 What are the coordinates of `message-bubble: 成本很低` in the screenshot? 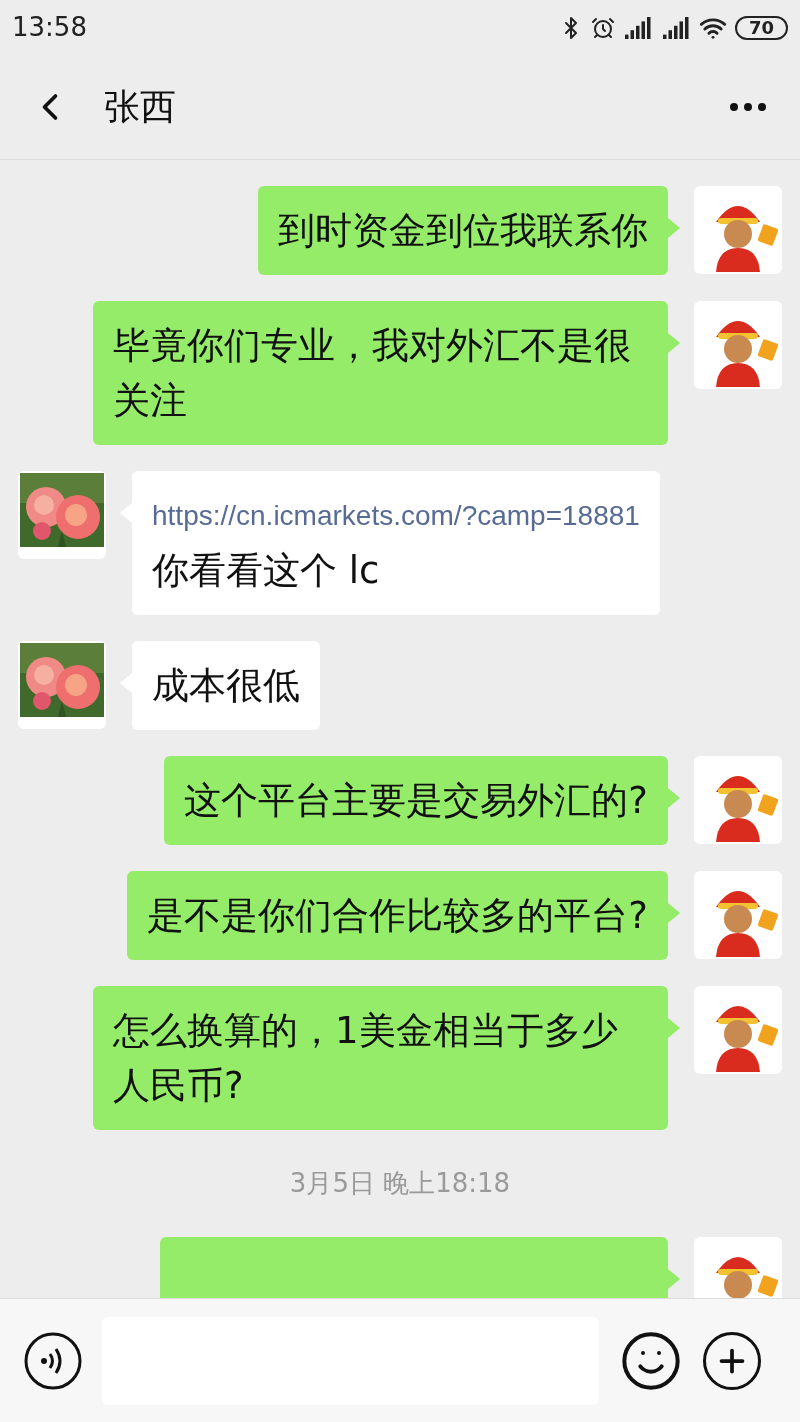 It's located at (226, 685).